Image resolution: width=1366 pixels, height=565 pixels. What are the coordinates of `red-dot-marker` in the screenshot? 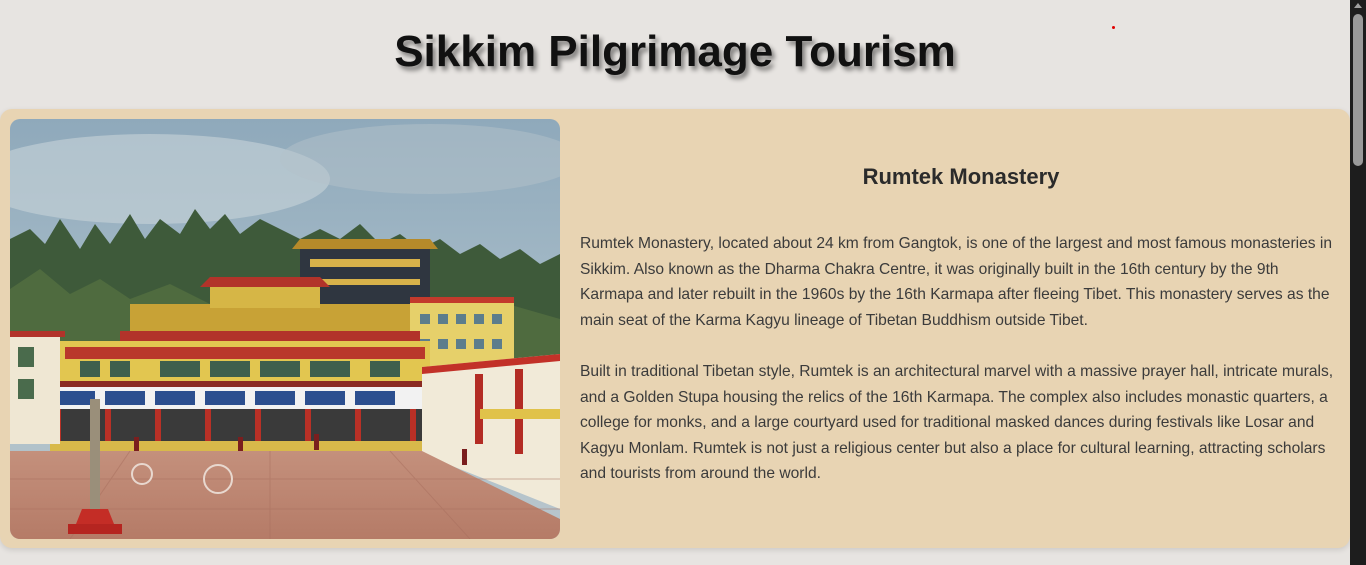 It's located at (1113, 27).